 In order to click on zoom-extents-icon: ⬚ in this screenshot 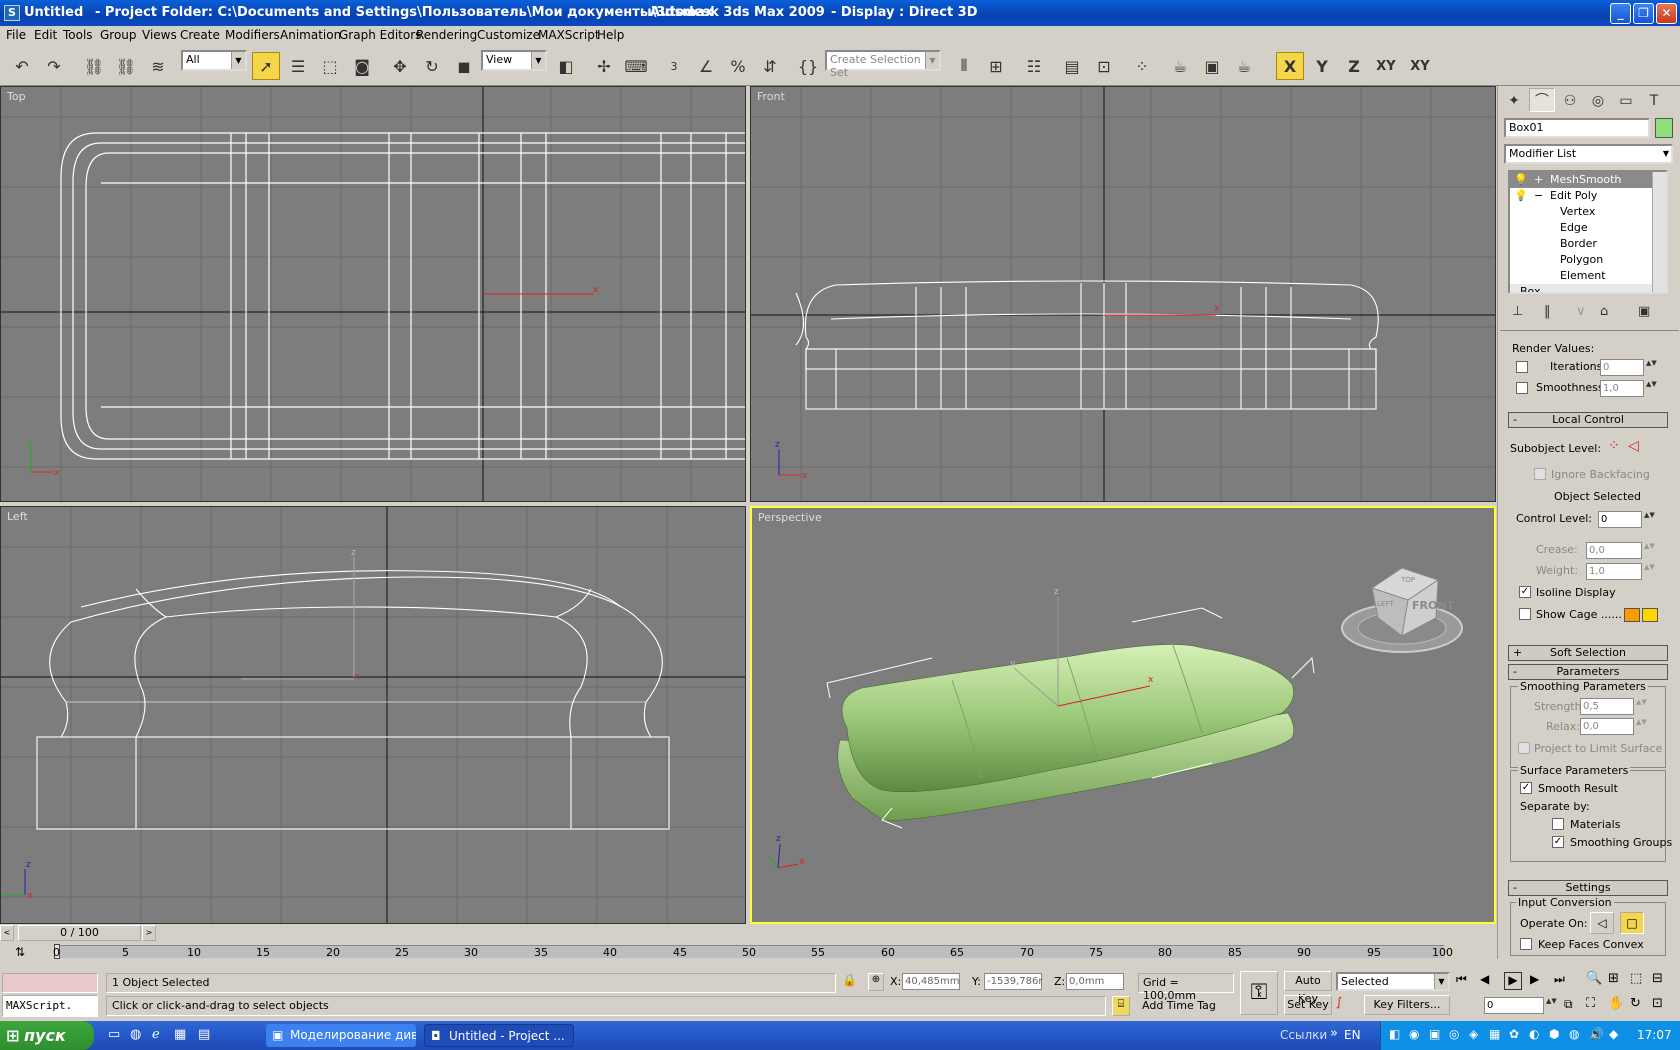, I will do `click(1636, 978)`.